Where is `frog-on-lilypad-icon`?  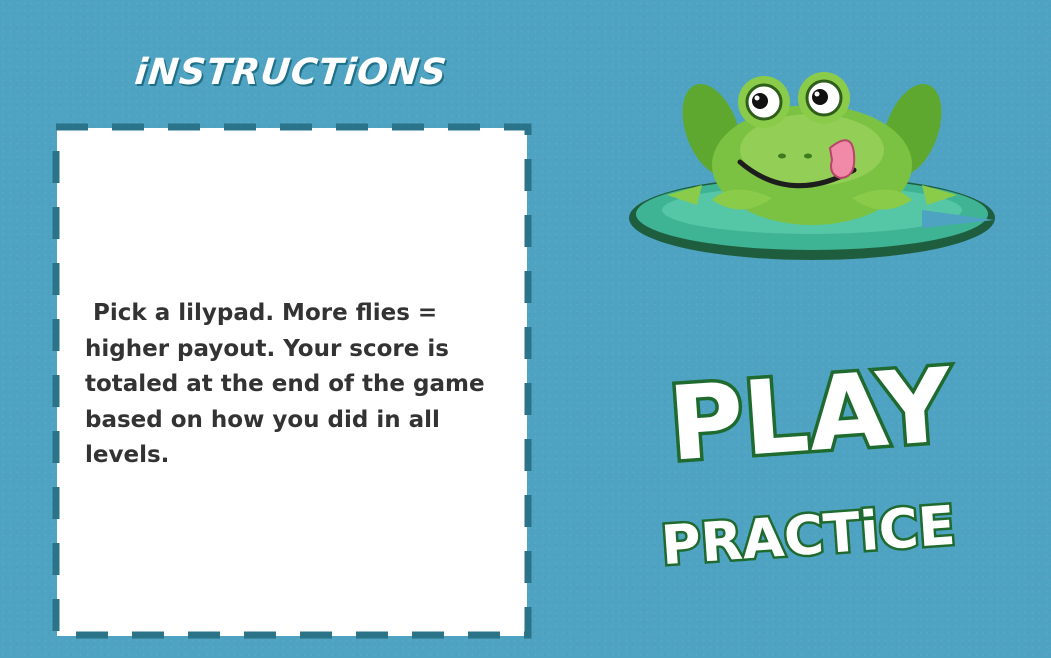 frog-on-lilypad-icon is located at coordinates (812, 166).